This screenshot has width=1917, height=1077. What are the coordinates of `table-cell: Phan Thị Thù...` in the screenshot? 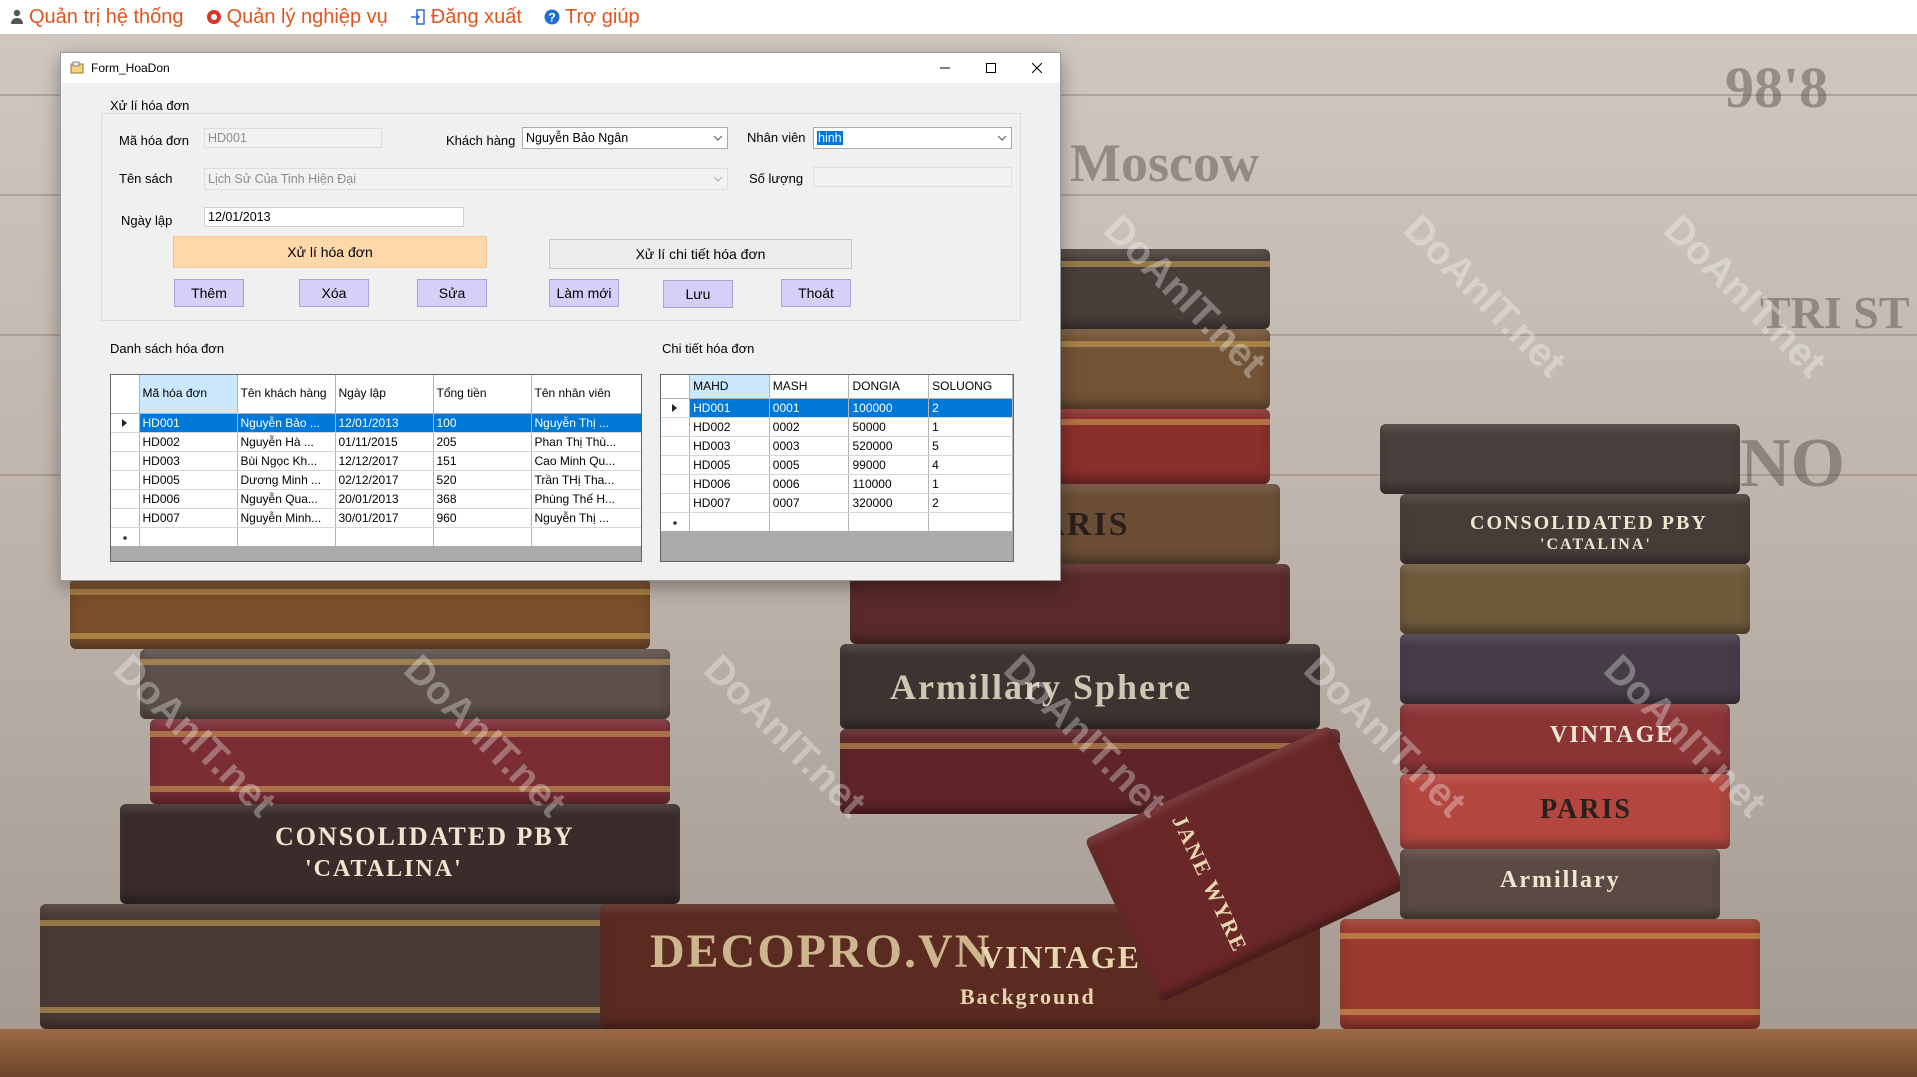 It's located at (586, 442).